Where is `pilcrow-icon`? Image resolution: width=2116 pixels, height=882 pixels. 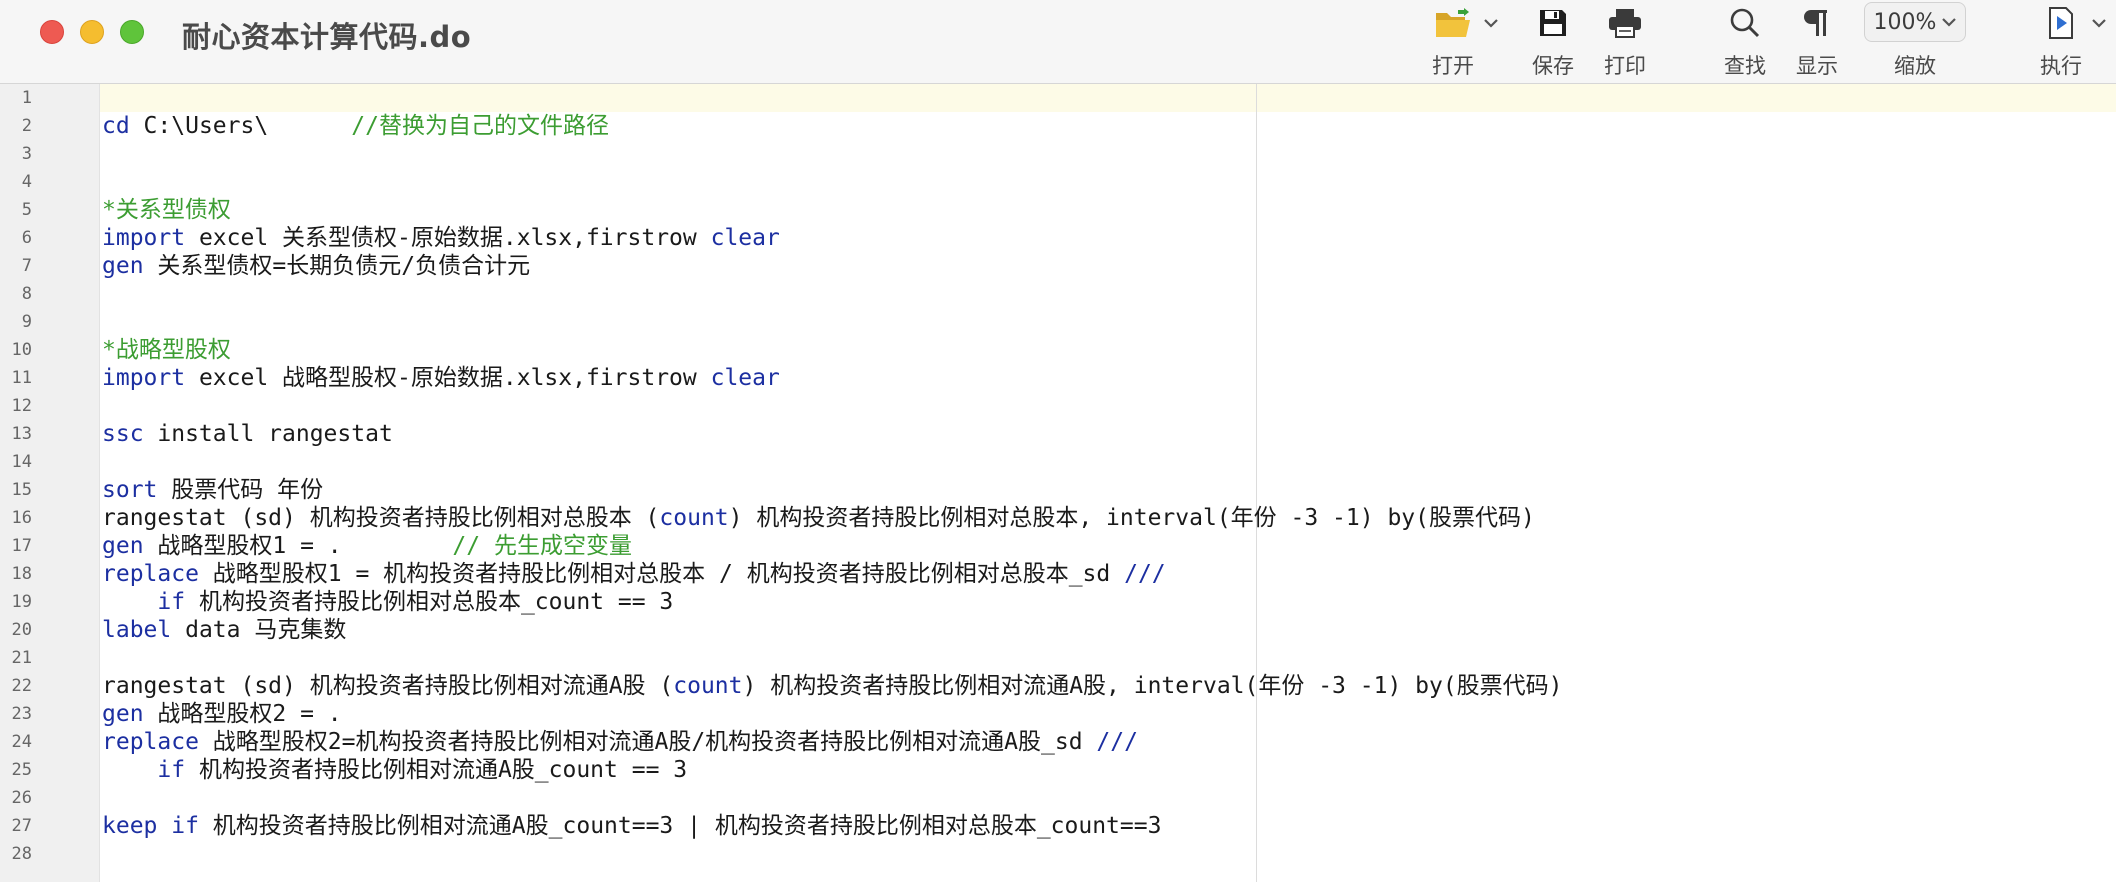
pilcrow-icon is located at coordinates (1817, 23).